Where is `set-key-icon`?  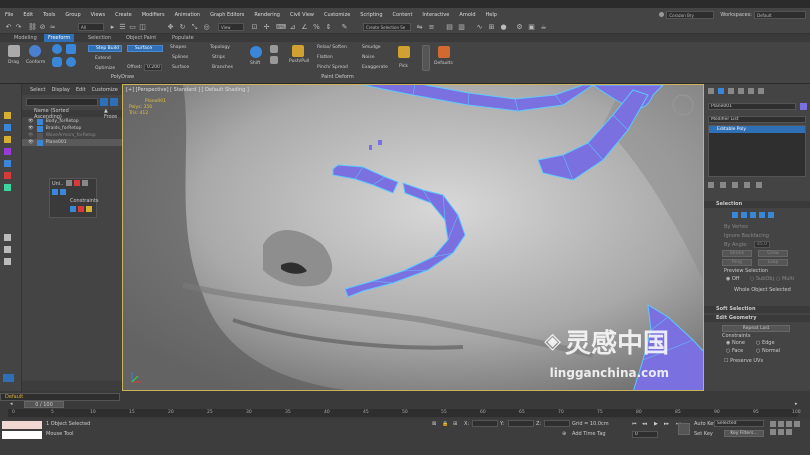 set-key-icon is located at coordinates (684, 429).